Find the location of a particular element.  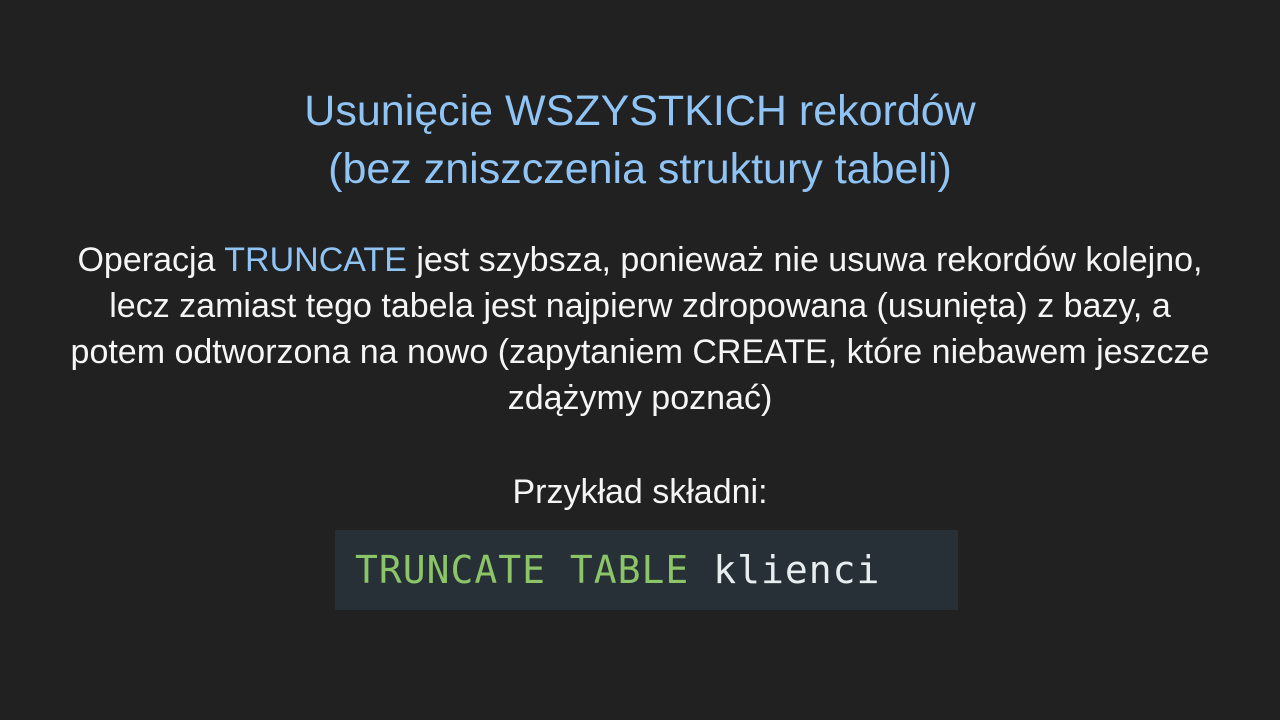

title-line-2: (bez zniszczenia struktury tabeli) is located at coordinates (640, 169).